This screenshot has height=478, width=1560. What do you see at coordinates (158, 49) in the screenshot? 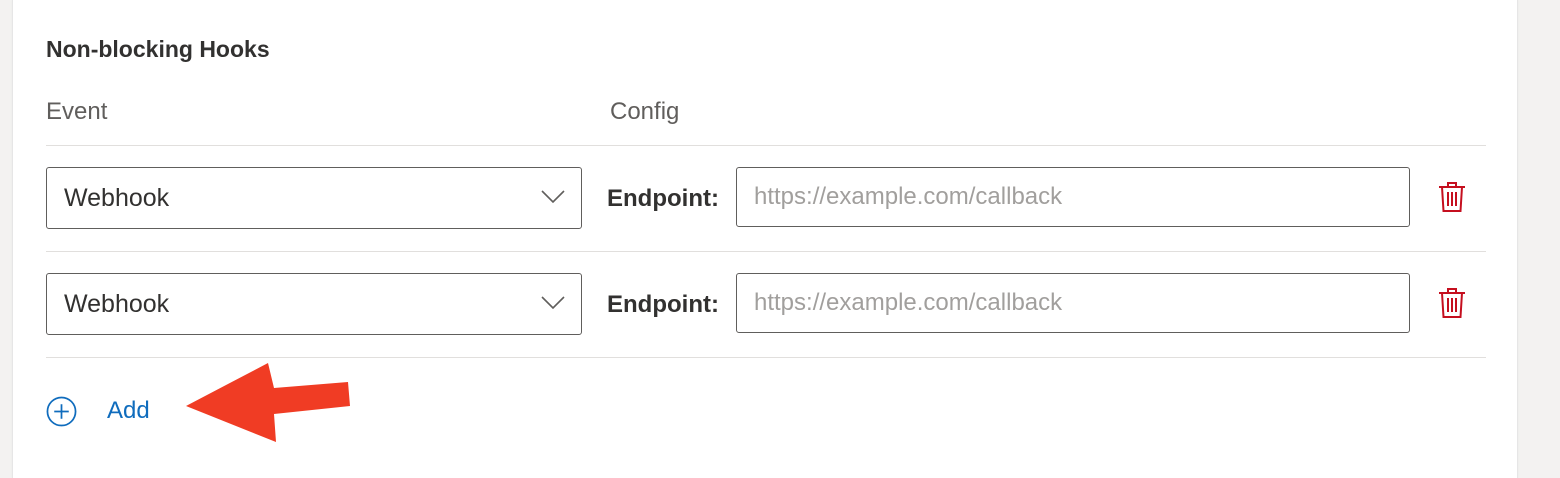
I see `section-title: Non-blocking Hooks` at bounding box center [158, 49].